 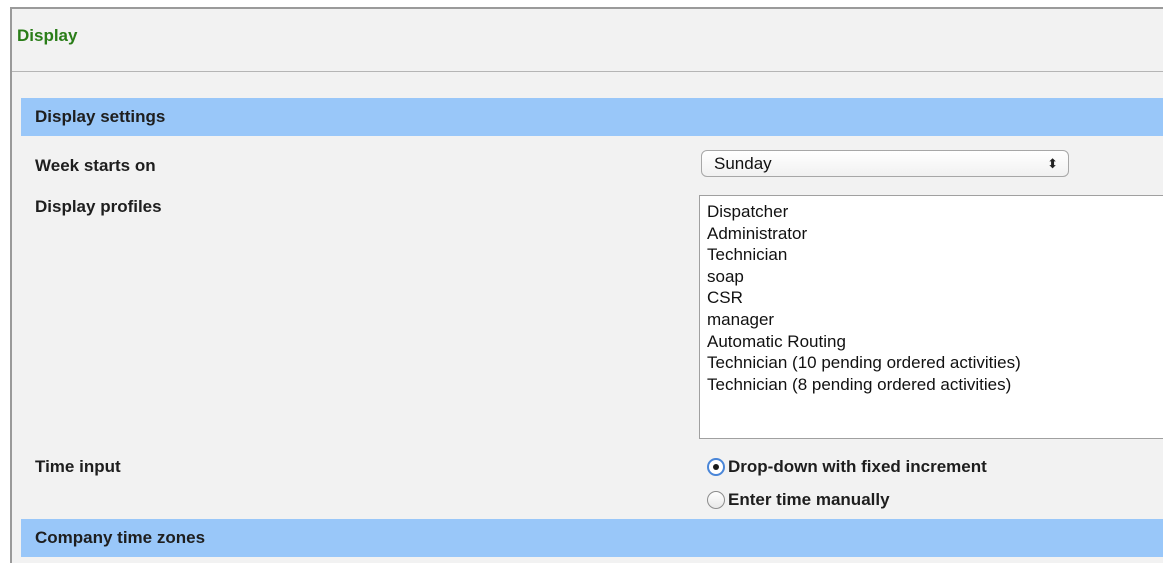 I want to click on title-divider, so click(x=587, y=71).